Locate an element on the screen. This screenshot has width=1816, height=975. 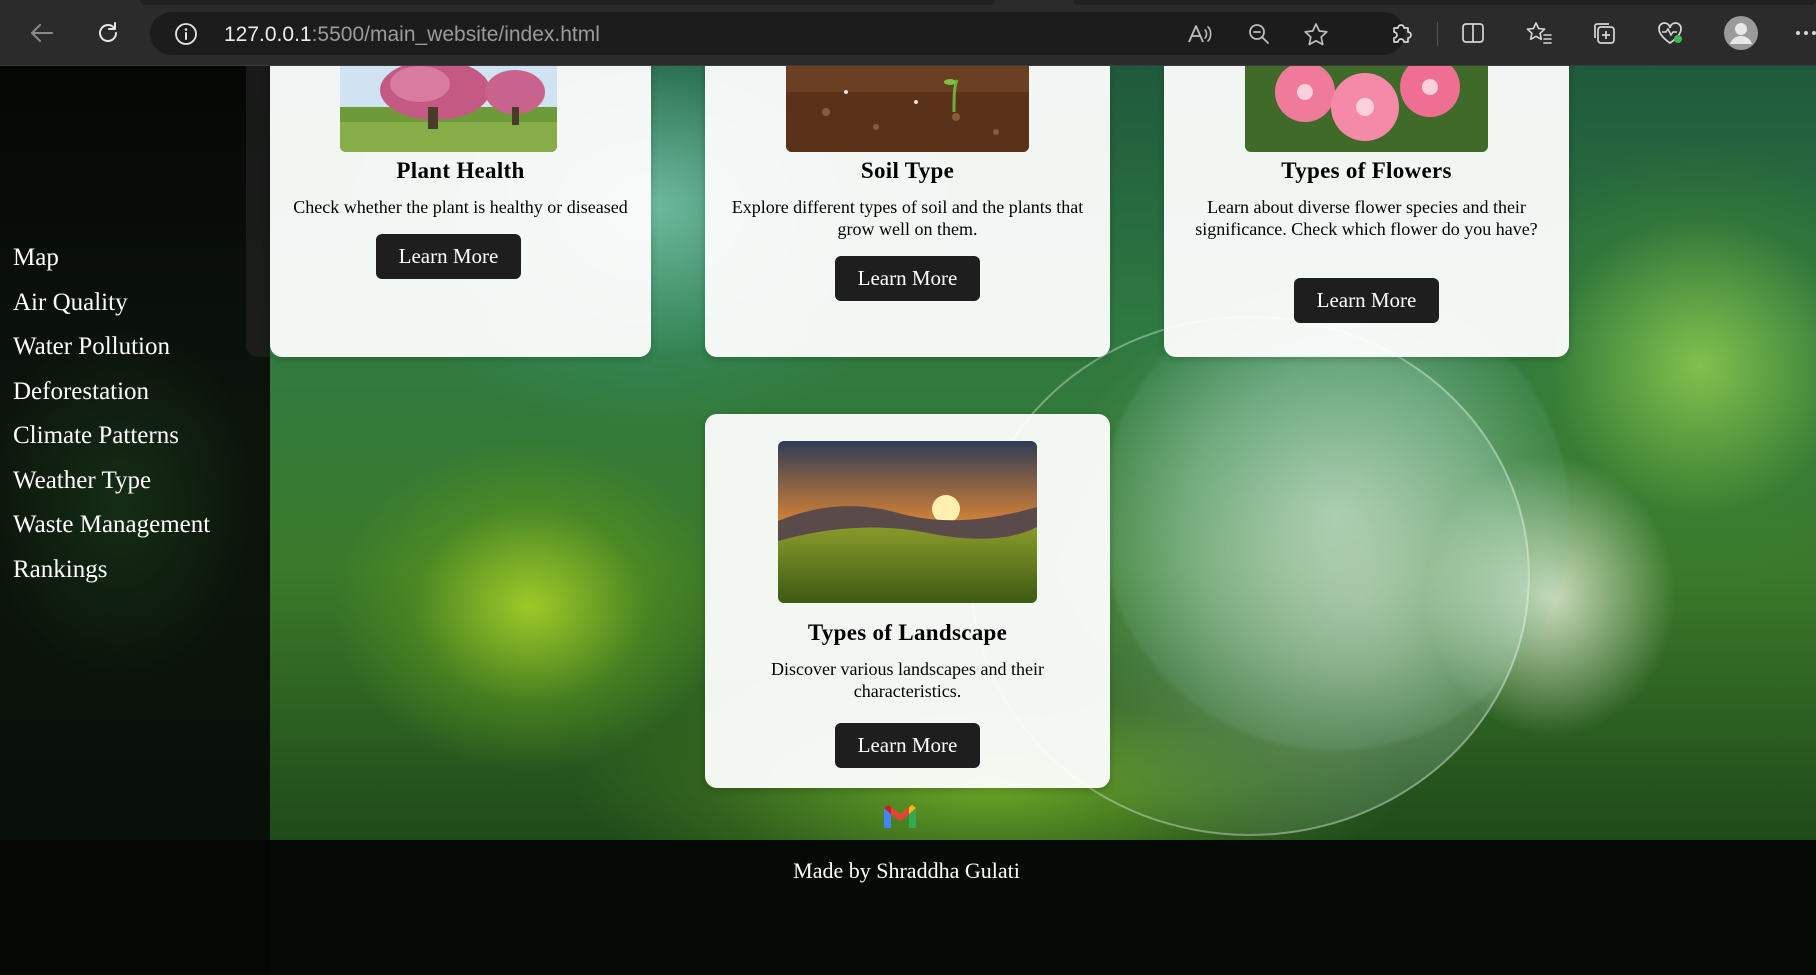
soil-sprout-image is located at coordinates (907, 109).